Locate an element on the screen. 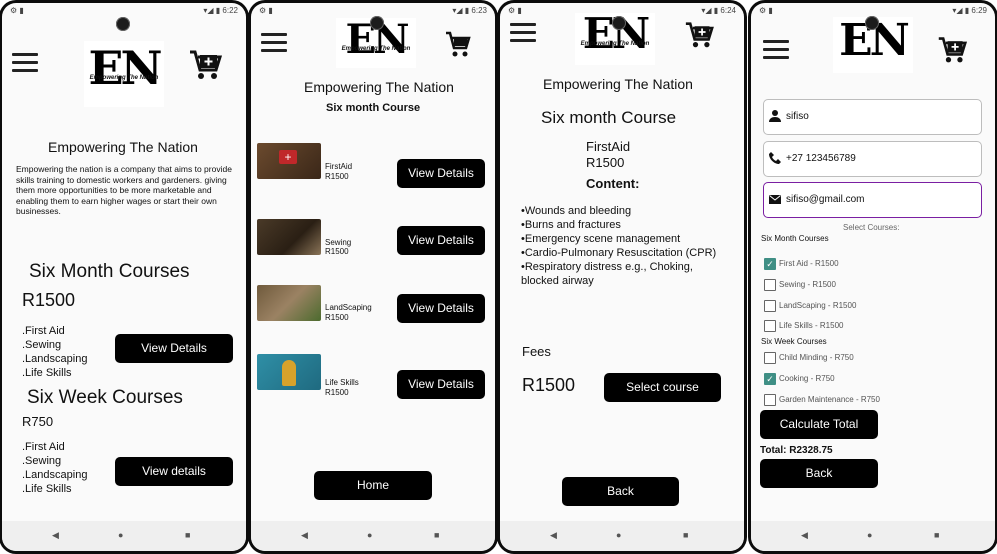 The width and height of the screenshot is (997, 554). six-week-view-details-button: View details is located at coordinates (174, 471).